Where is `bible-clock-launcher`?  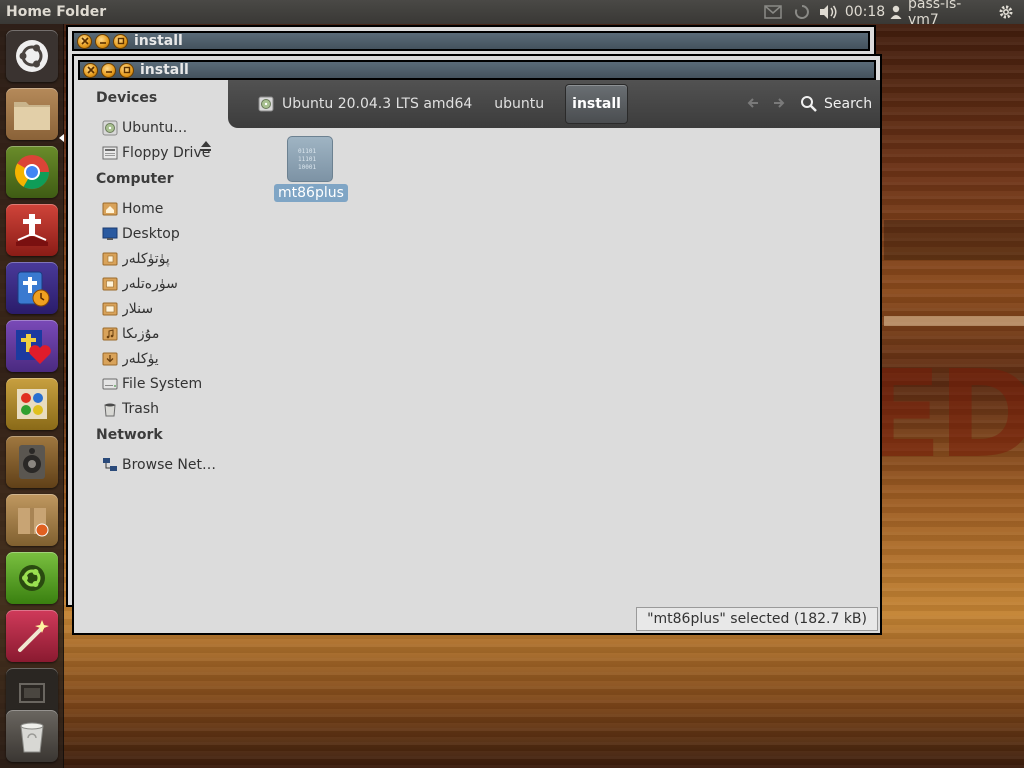 bible-clock-launcher is located at coordinates (32, 288).